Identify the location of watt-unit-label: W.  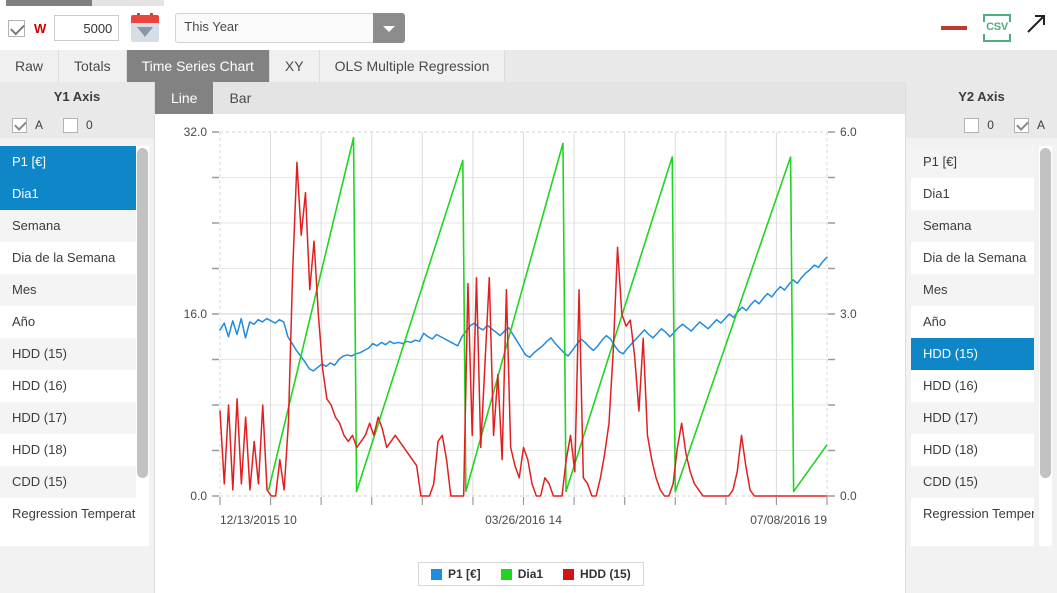
(40, 28).